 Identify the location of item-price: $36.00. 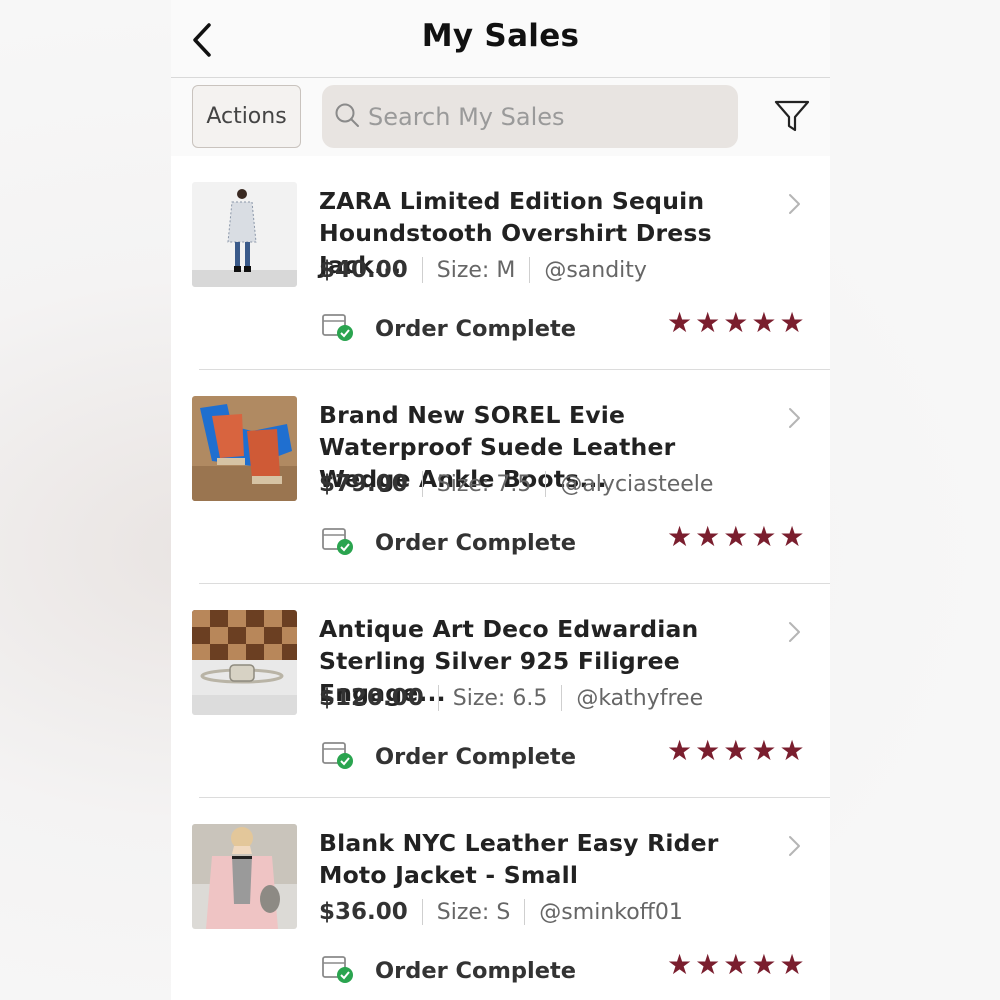
(363, 912).